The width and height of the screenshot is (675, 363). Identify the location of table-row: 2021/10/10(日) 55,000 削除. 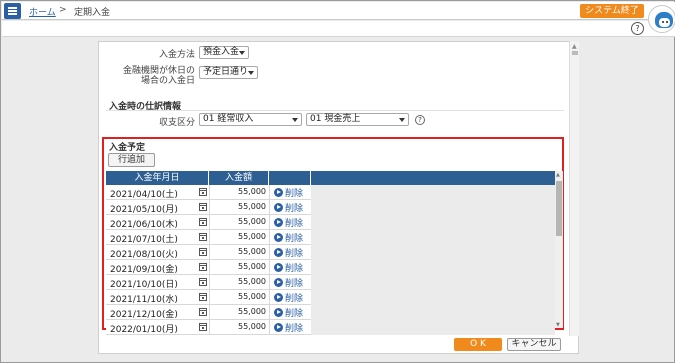
(330, 282).